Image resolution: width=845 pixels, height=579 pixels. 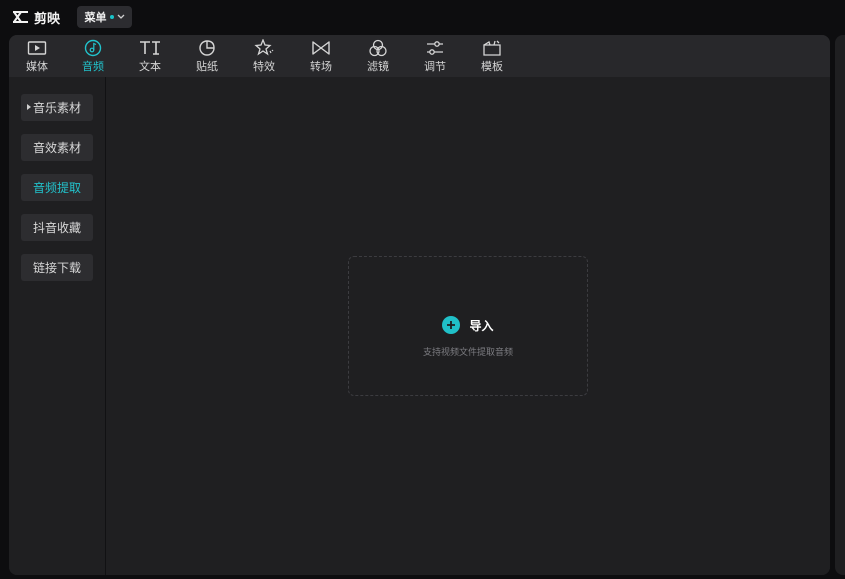 I want to click on sidebar-item-label: 音频提取, so click(x=56, y=188).